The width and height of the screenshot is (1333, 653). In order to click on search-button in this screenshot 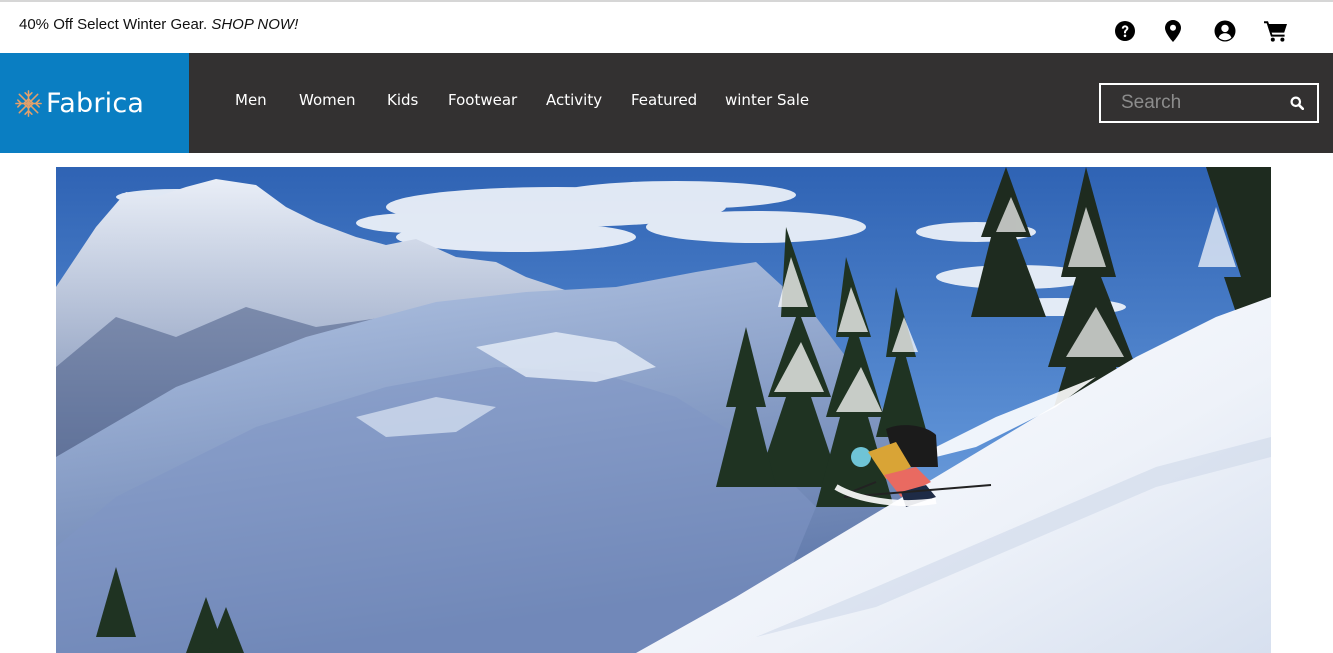, I will do `click(1297, 103)`.